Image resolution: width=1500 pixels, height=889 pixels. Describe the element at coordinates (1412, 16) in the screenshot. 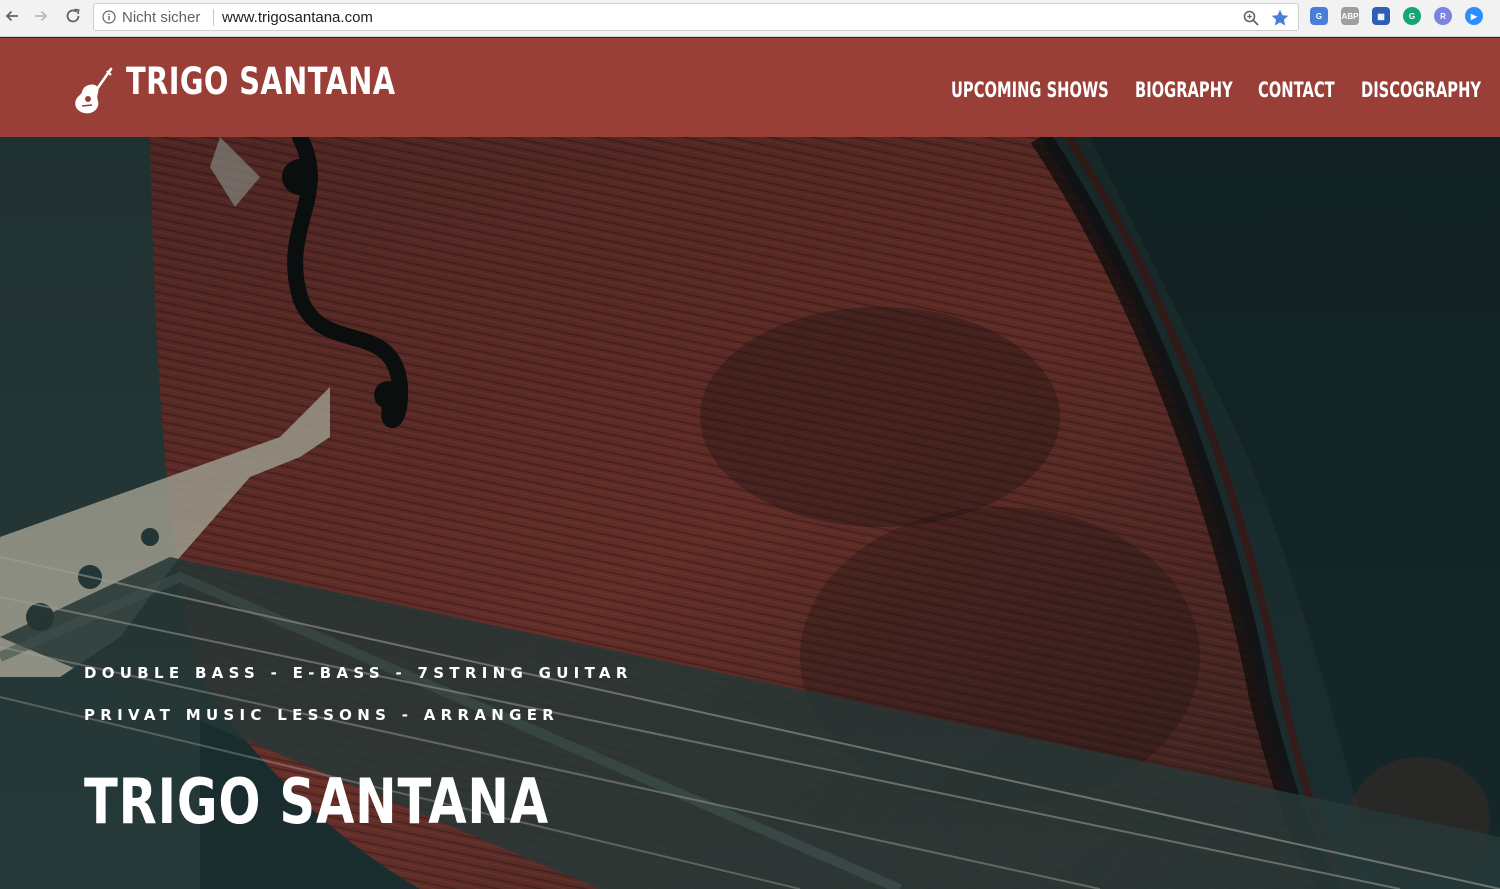

I see `grammarly-icon: G` at that location.